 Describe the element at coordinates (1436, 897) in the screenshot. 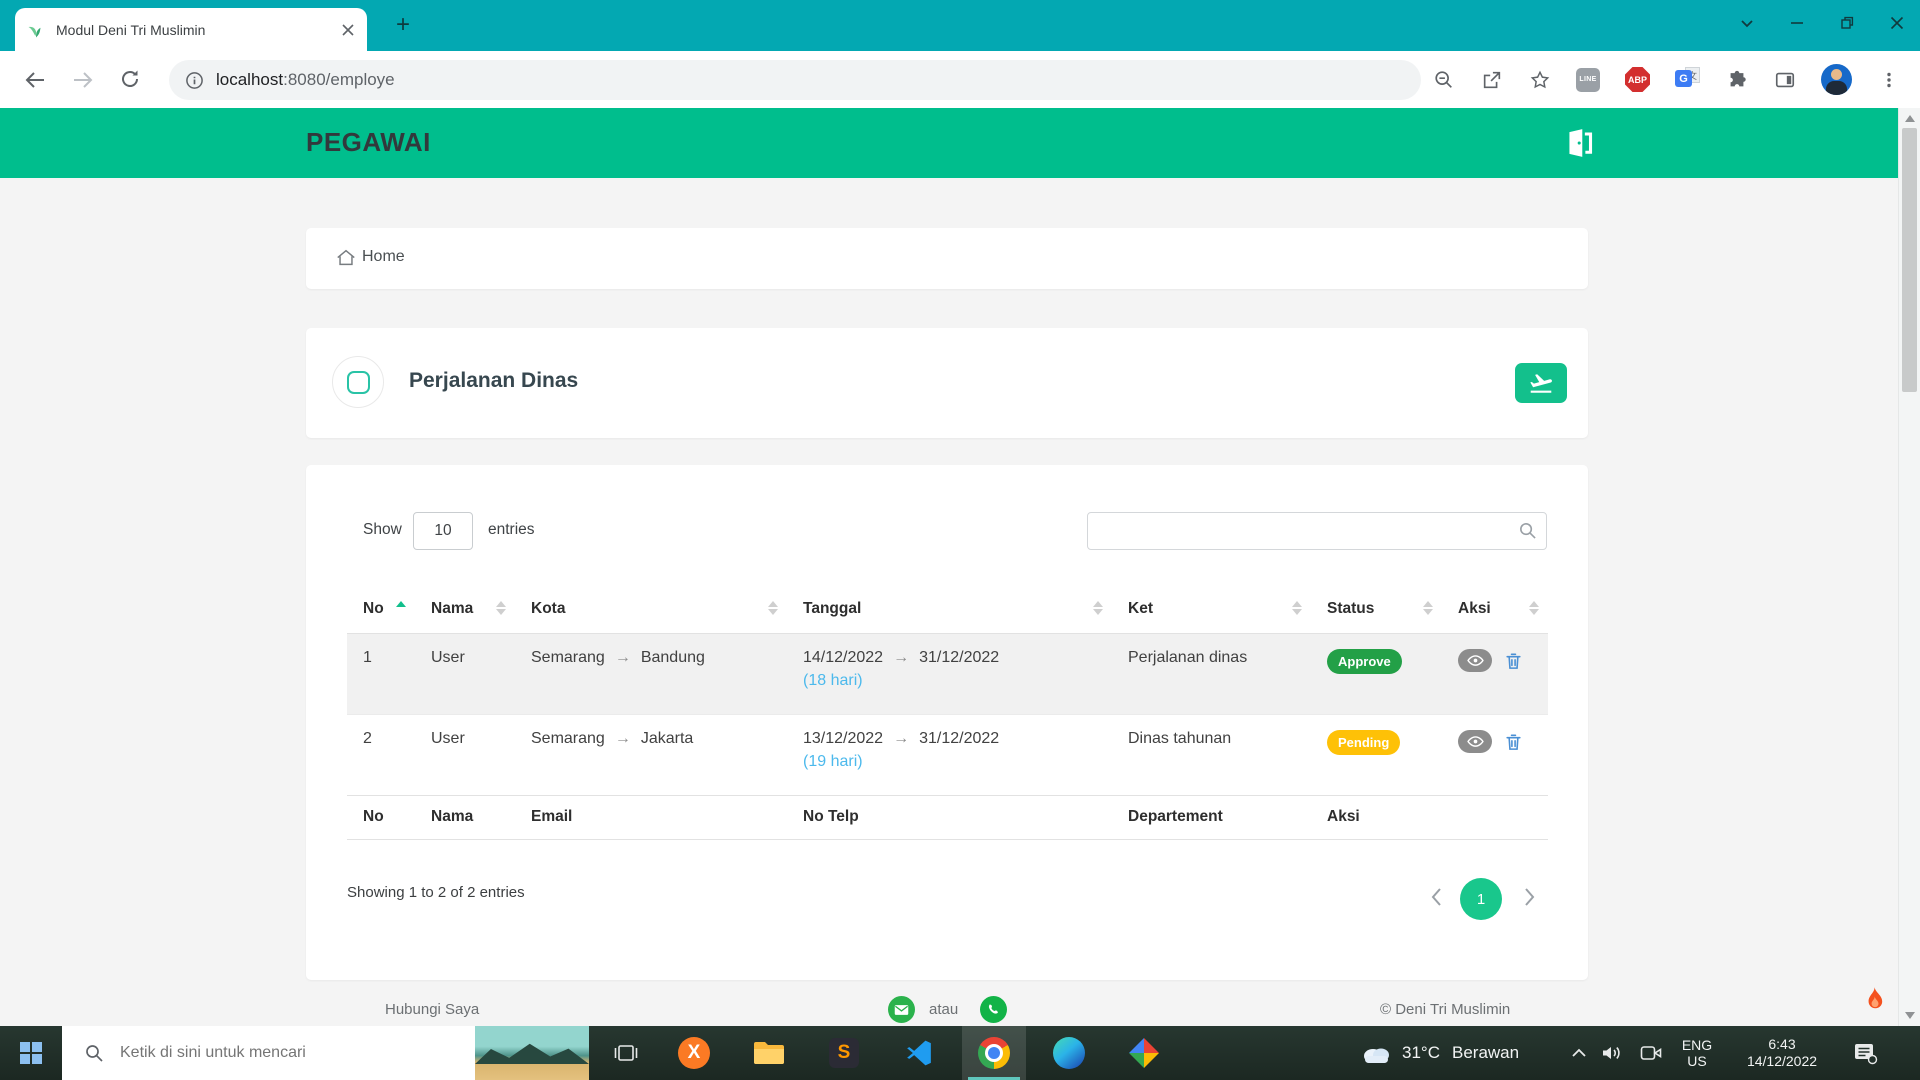

I see `previous-page-icon` at that location.